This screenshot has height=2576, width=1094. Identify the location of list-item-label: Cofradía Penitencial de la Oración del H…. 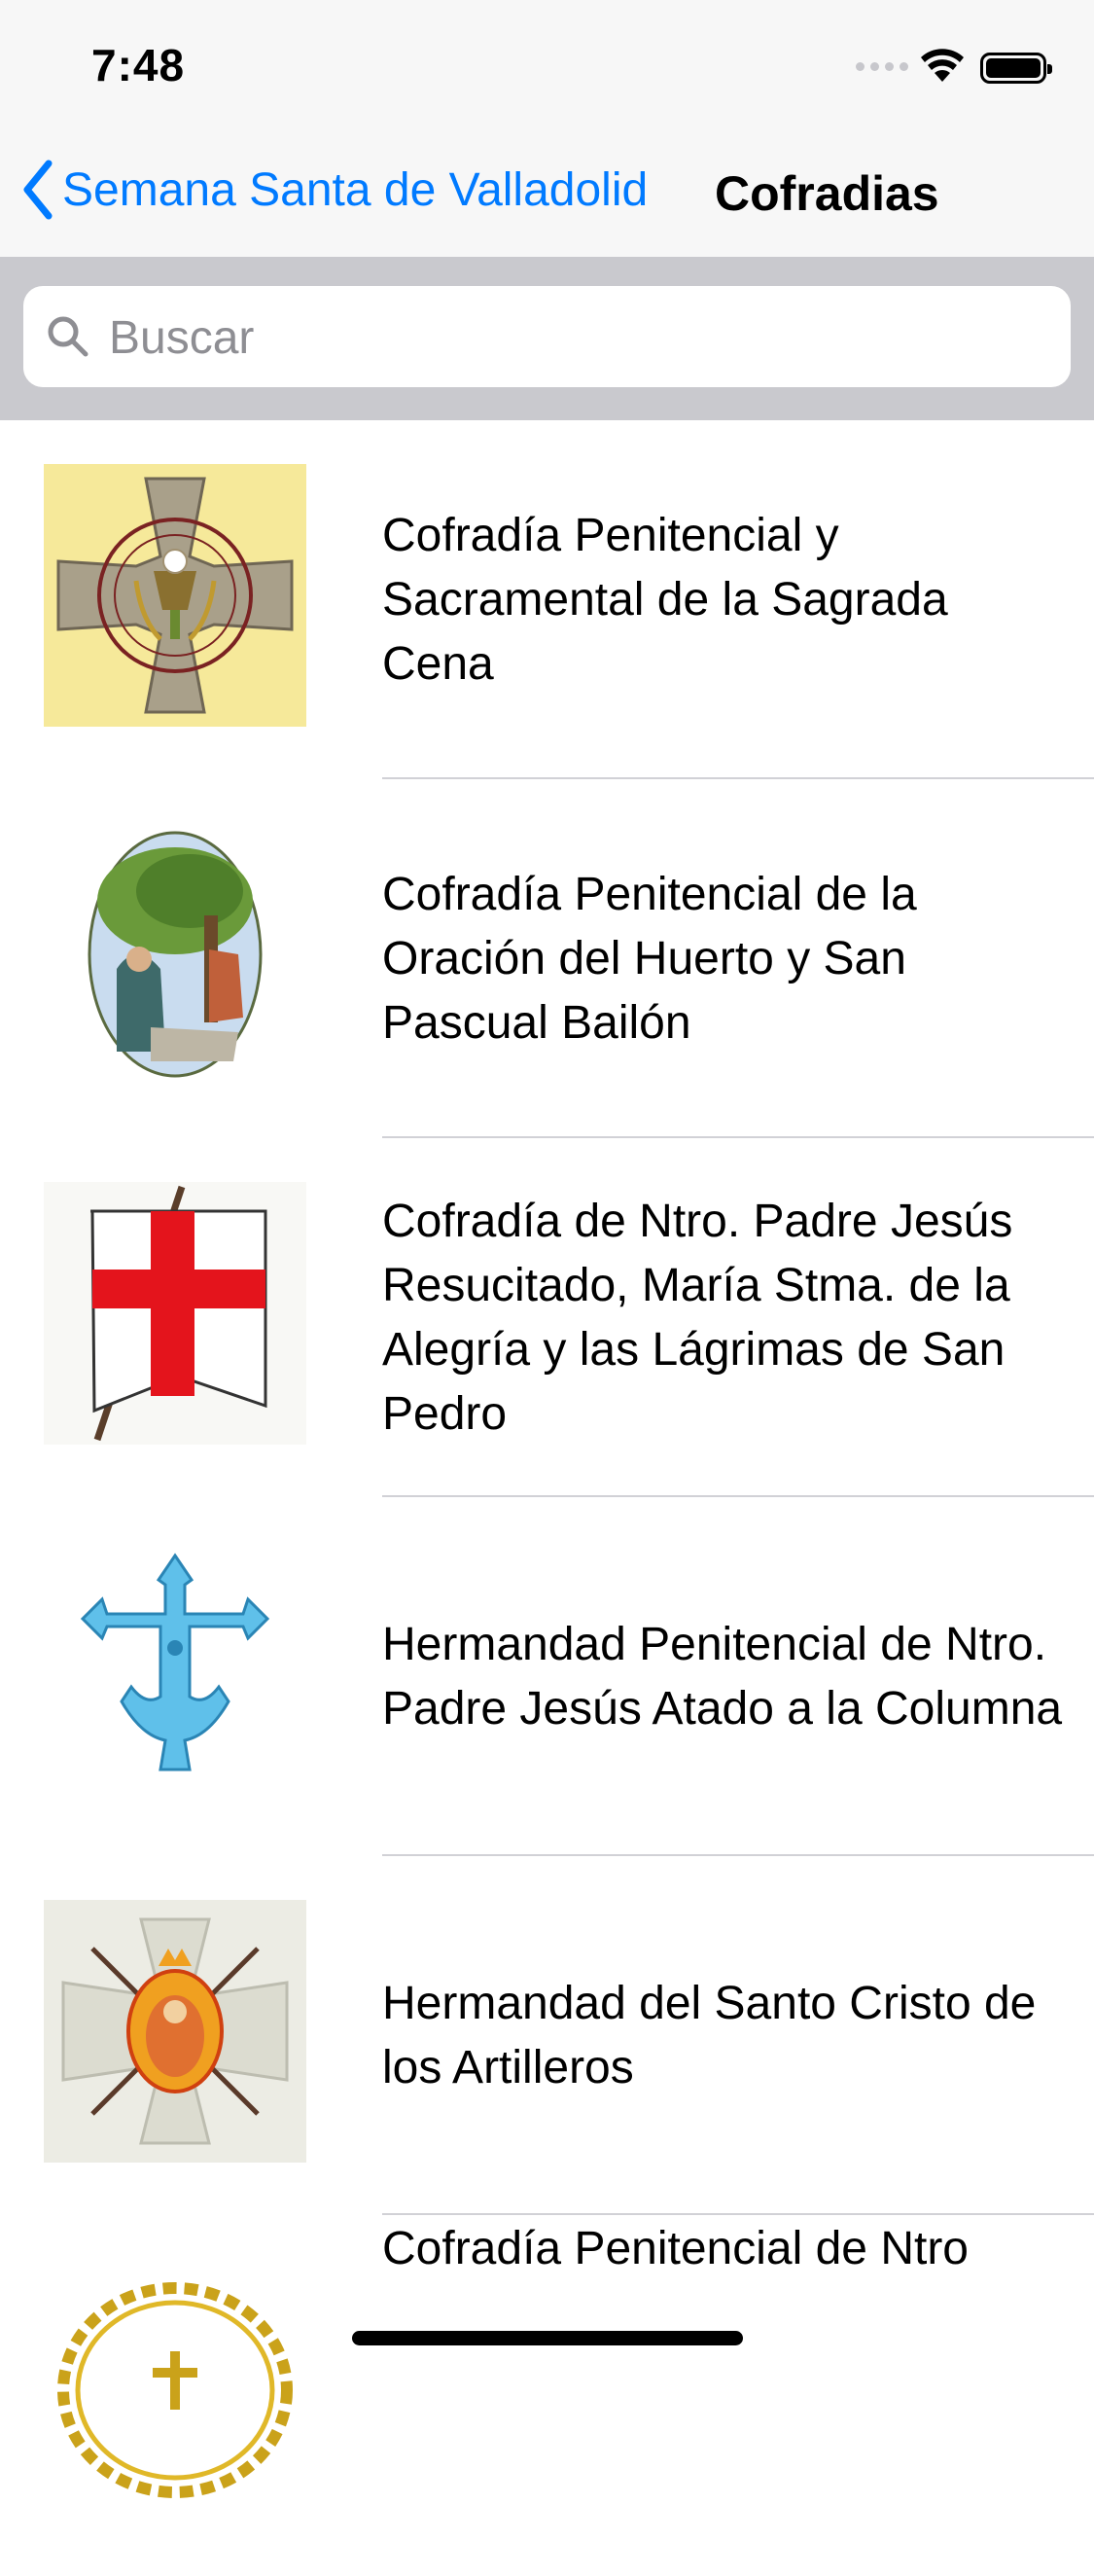
(649, 958).